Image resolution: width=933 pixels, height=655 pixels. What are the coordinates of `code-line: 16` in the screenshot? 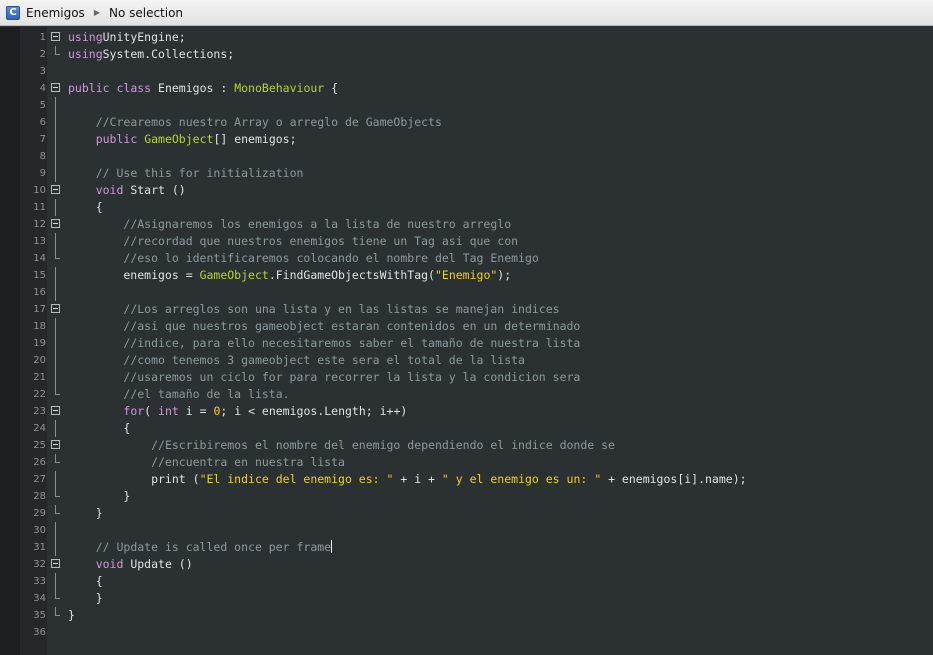 It's located at (466, 292).